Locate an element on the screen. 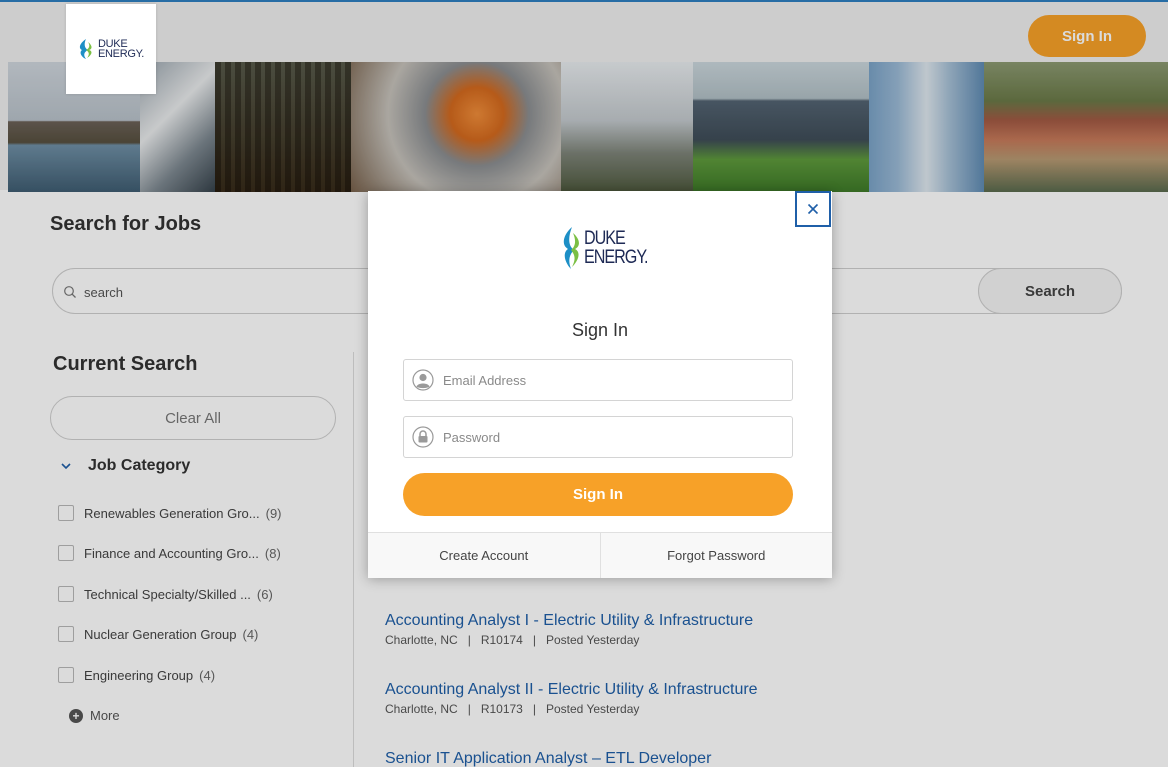 Image resolution: width=1168 pixels, height=768 pixels. email-placeholder: Email Address is located at coordinates (485, 380).